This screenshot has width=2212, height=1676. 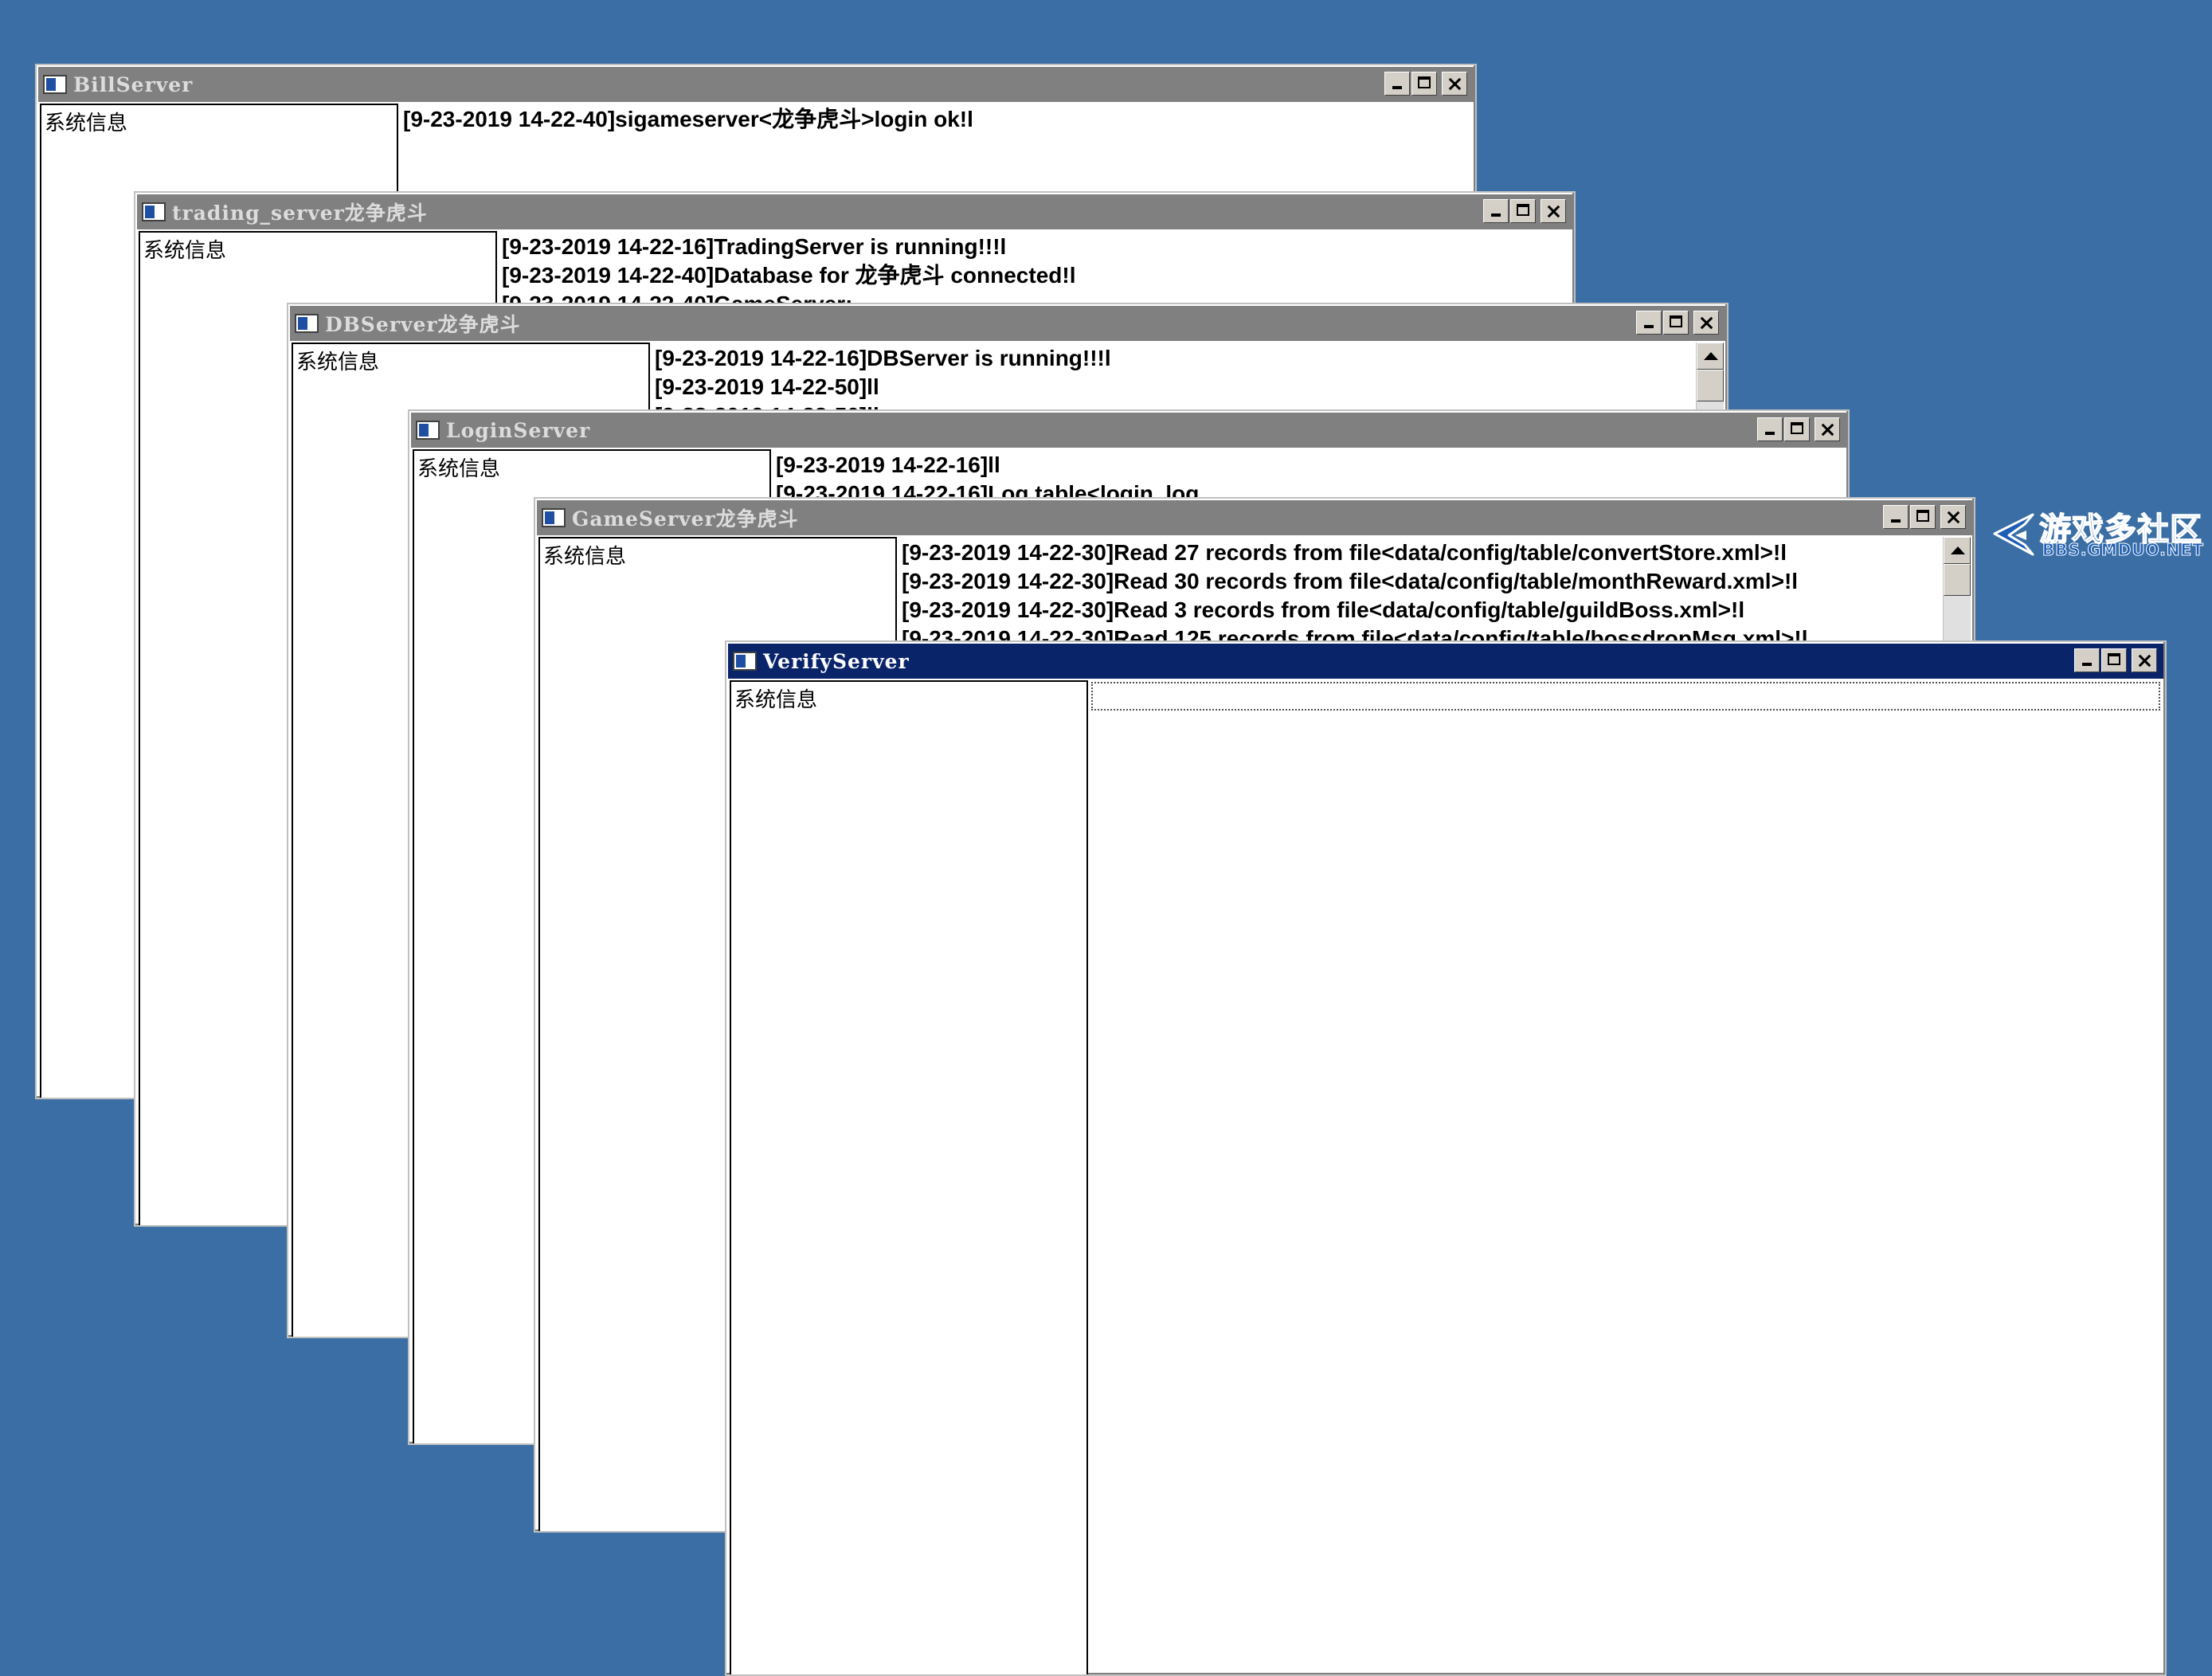 What do you see at coordinates (2013, 534) in the screenshot?
I see `watermark-logo-icon` at bounding box center [2013, 534].